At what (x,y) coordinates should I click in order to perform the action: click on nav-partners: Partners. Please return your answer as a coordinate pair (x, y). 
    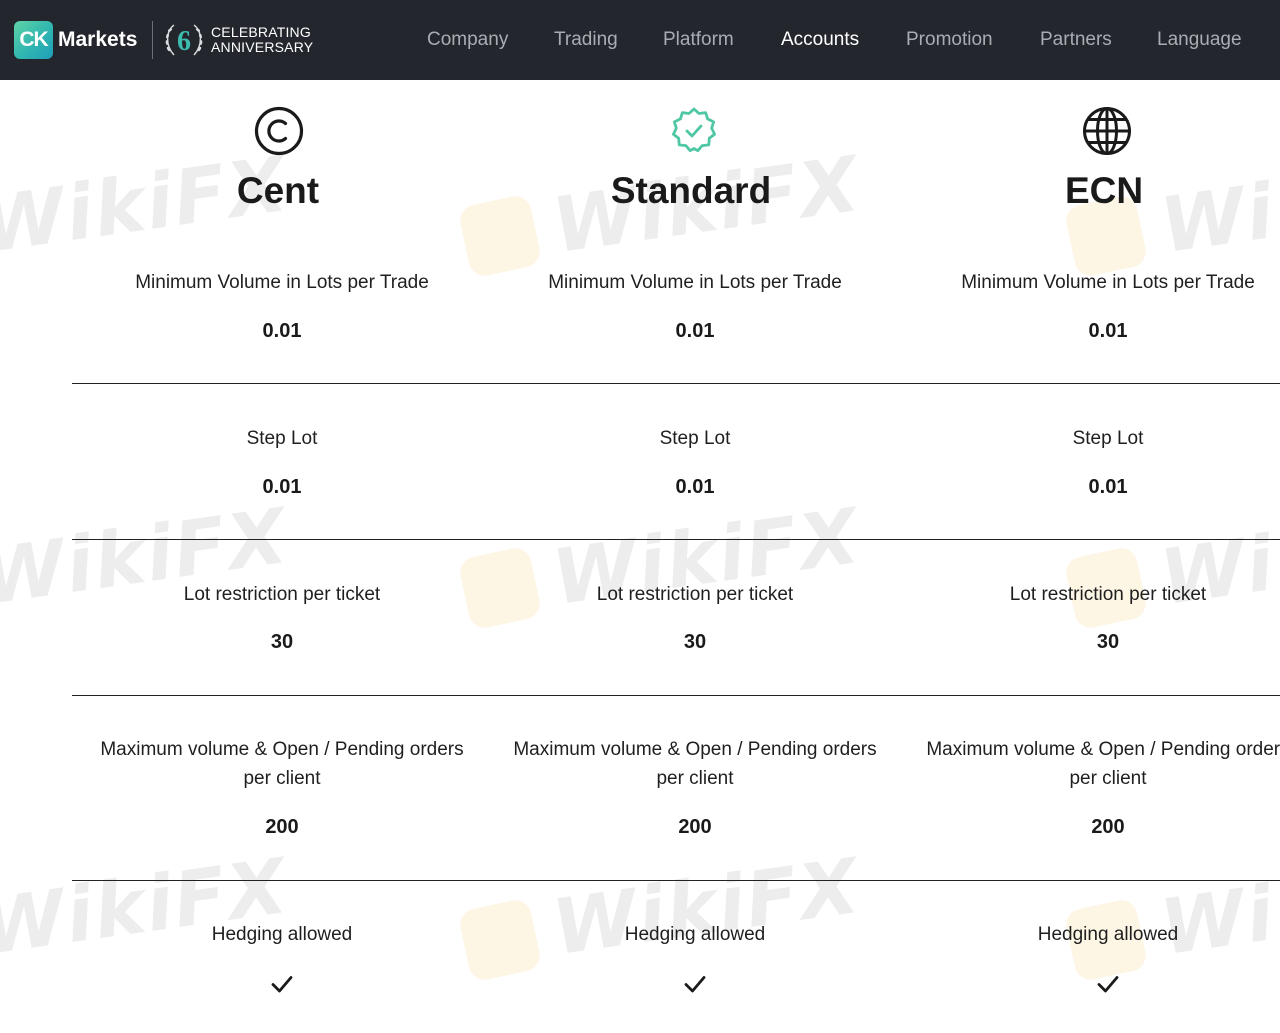
    Looking at the image, I should click on (1076, 40).